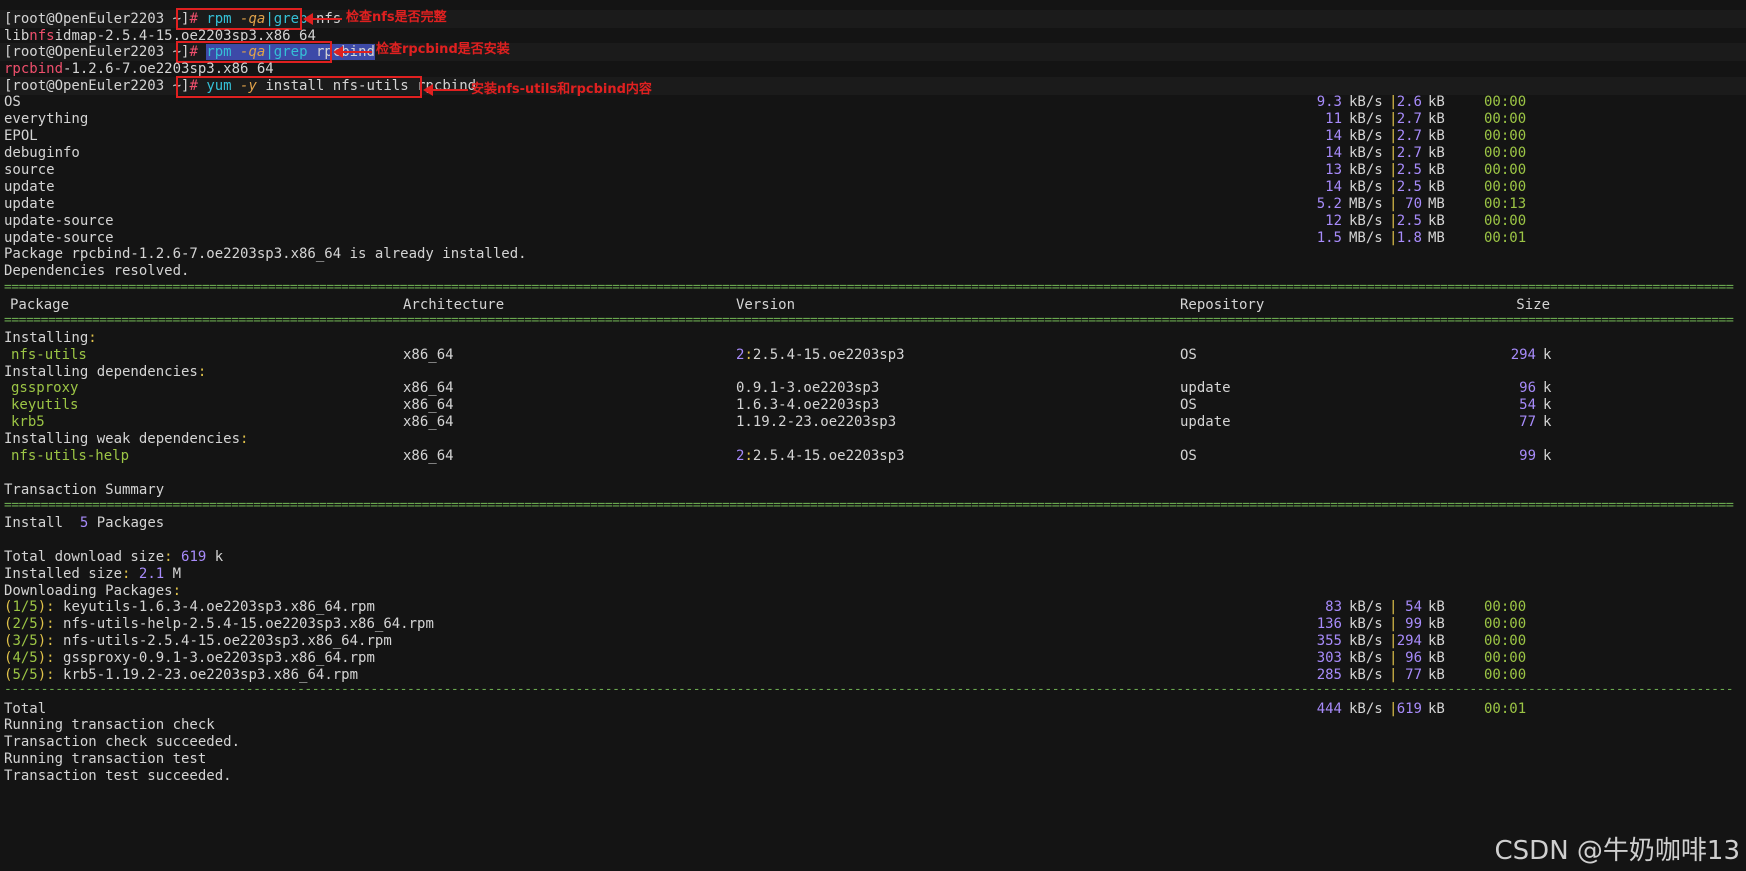  I want to click on package-name: krb5, so click(28, 422).